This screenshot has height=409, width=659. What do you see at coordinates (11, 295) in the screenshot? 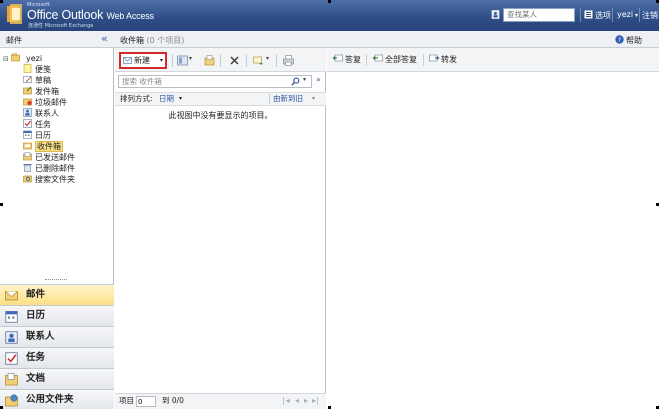
I see `mail-icon` at bounding box center [11, 295].